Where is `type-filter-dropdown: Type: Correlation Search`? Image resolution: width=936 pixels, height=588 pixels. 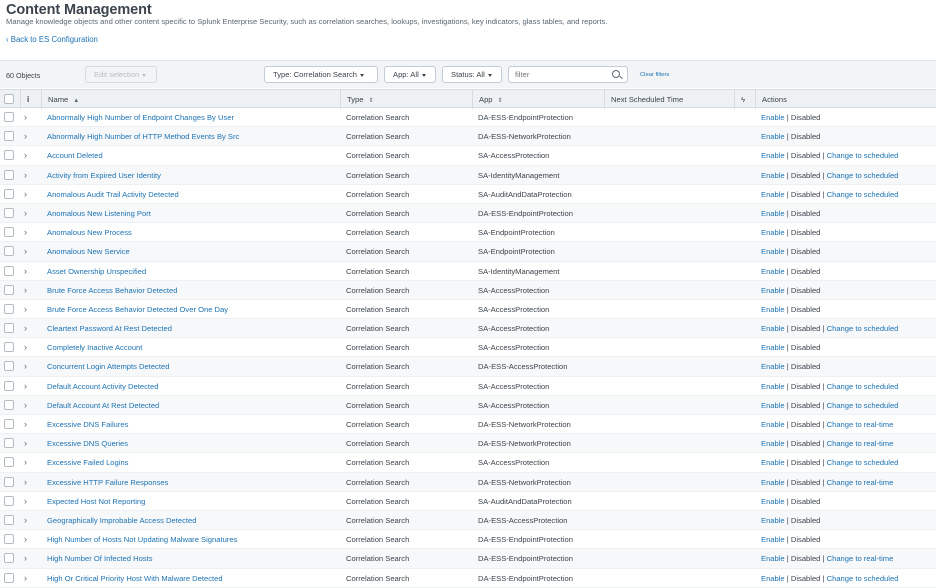
type-filter-dropdown: Type: Correlation Search is located at coordinates (321, 74).